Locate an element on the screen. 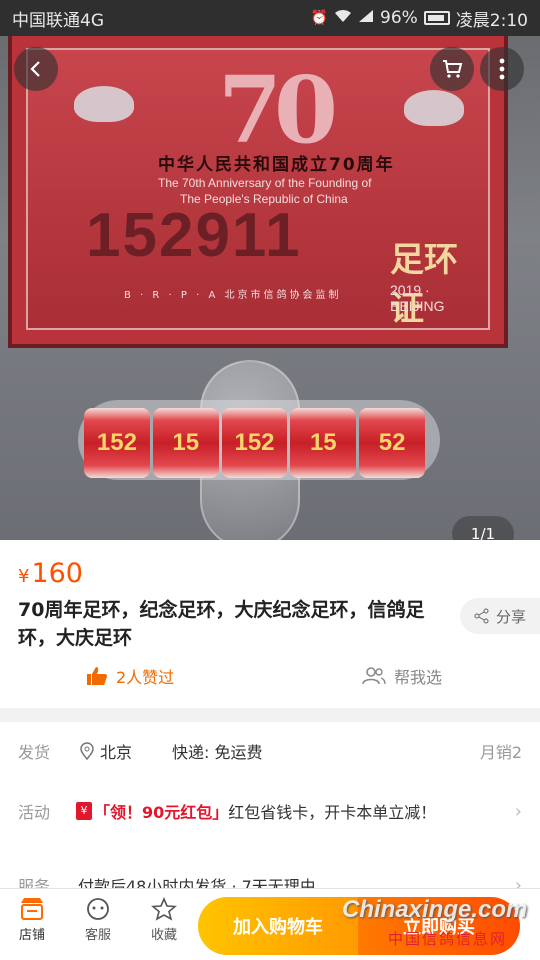  favorite-label: 收藏 is located at coordinates (163, 935).